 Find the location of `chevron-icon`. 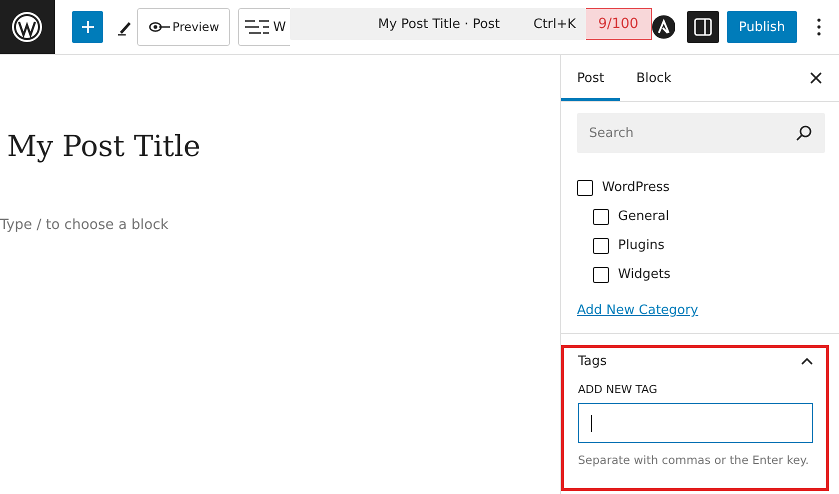

chevron-icon is located at coordinates (807, 361).